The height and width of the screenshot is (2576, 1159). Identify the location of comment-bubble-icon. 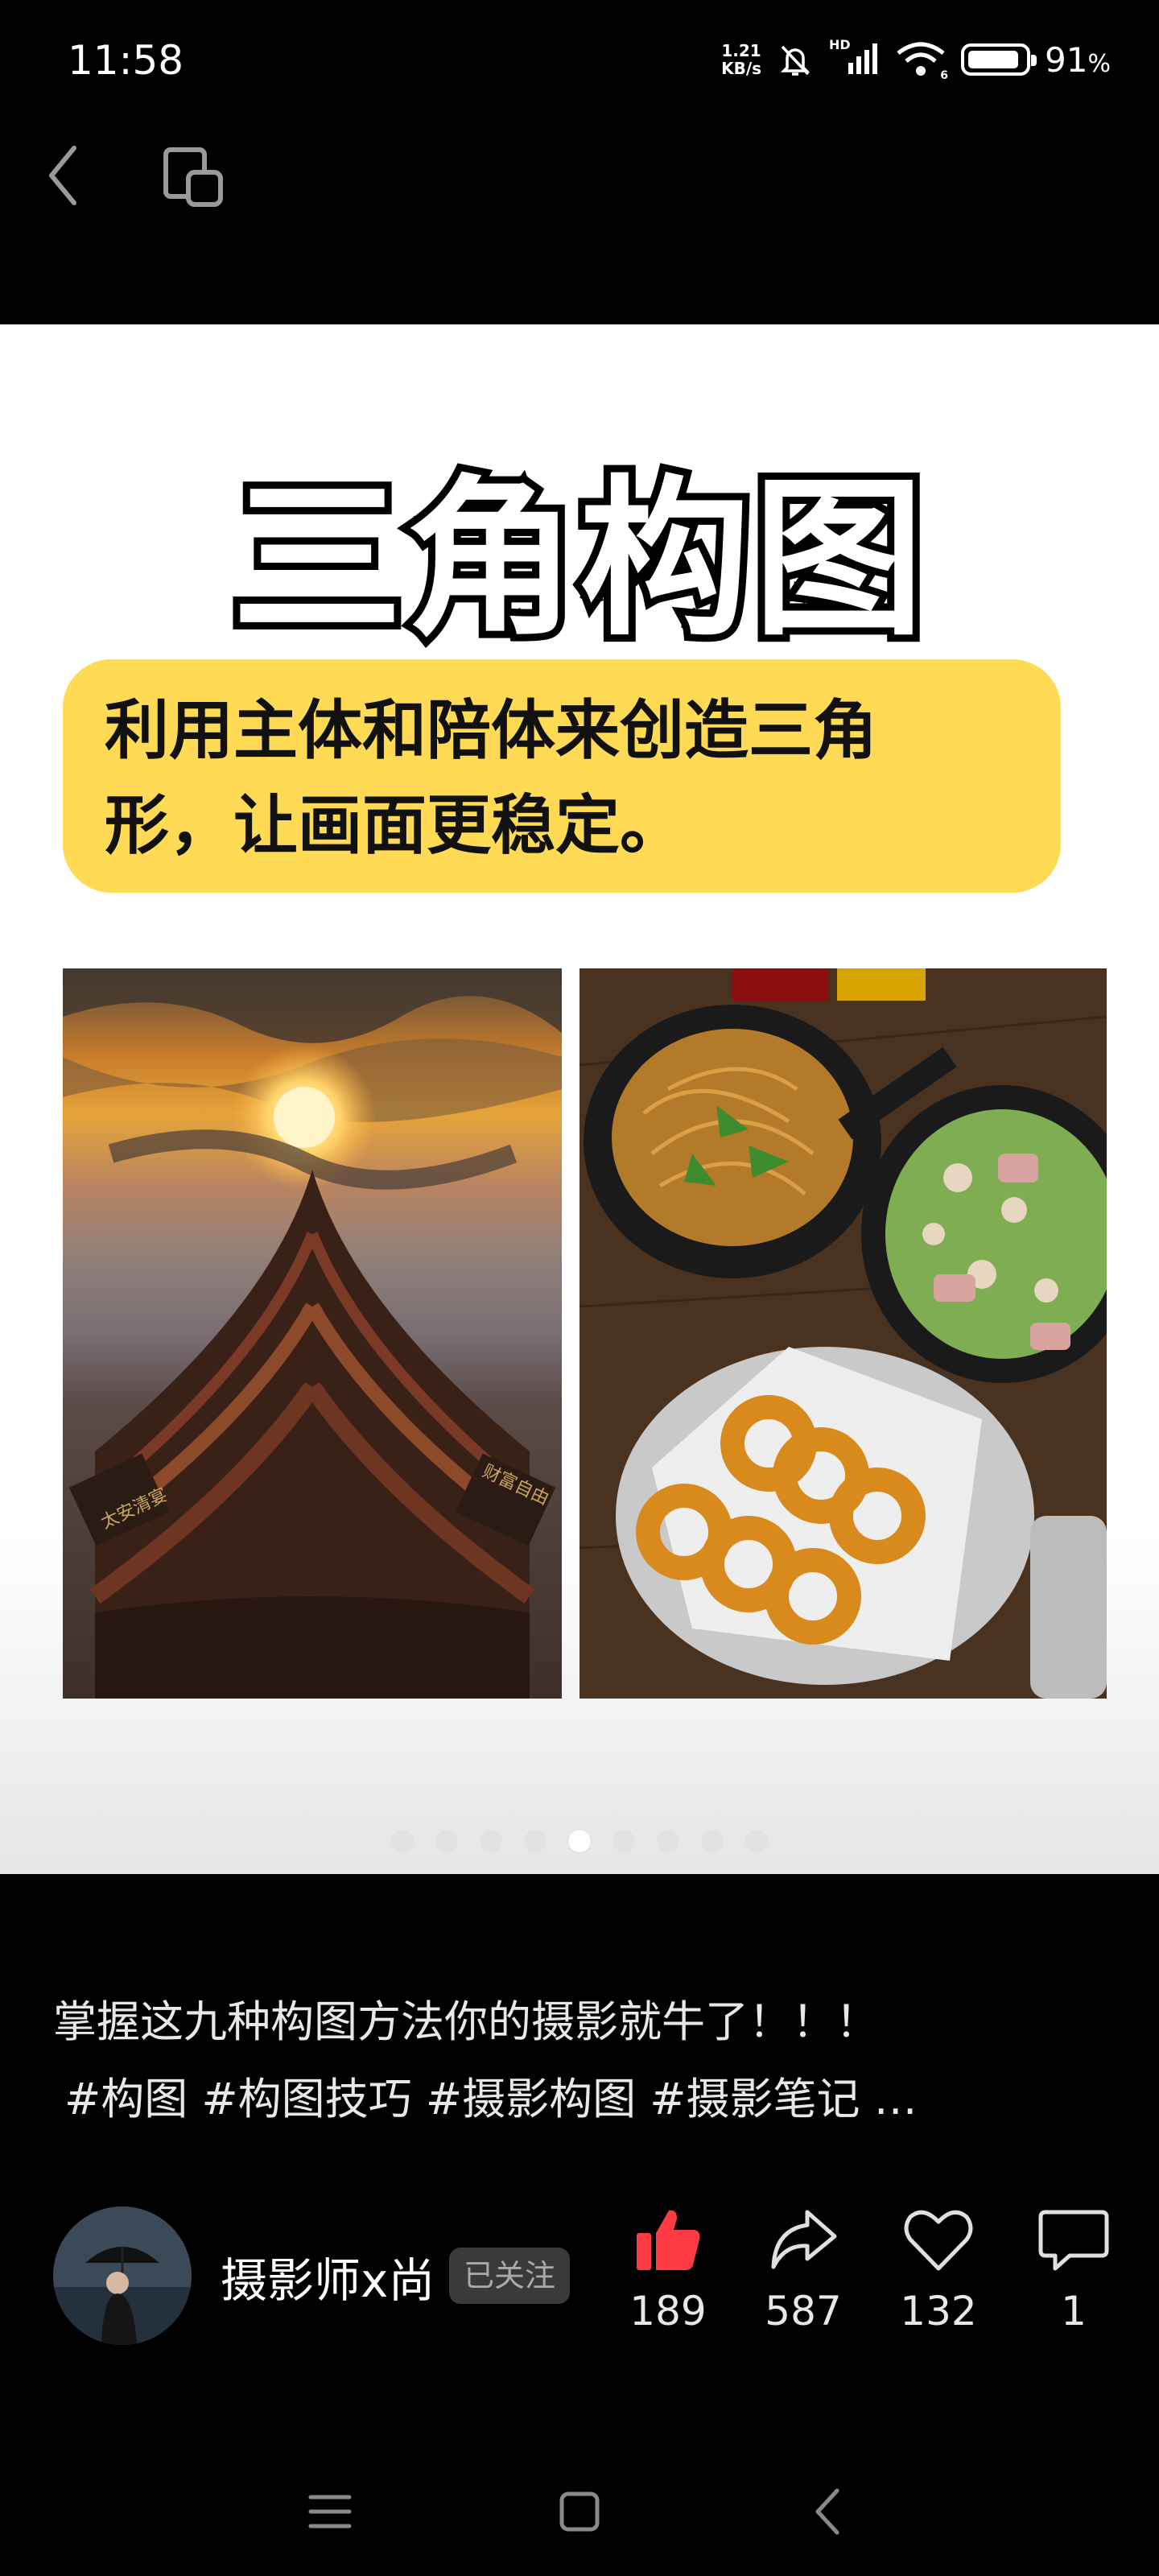
(1073, 2240).